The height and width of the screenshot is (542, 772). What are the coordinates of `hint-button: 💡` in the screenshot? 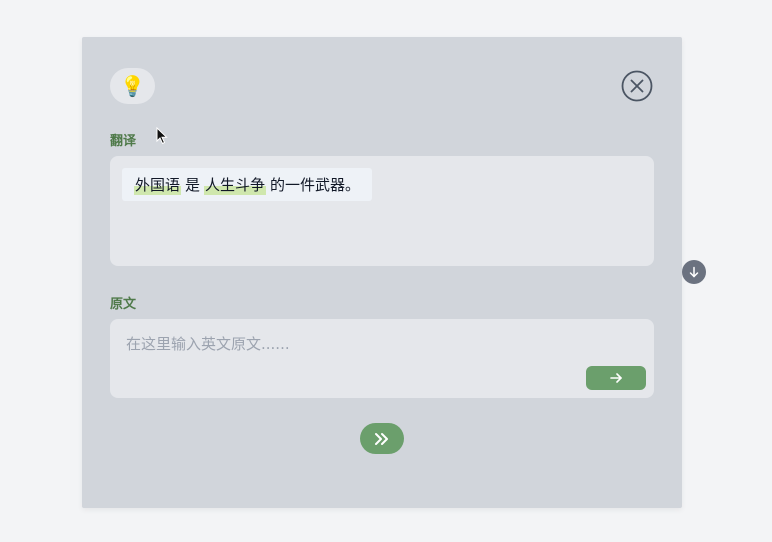 It's located at (132, 86).